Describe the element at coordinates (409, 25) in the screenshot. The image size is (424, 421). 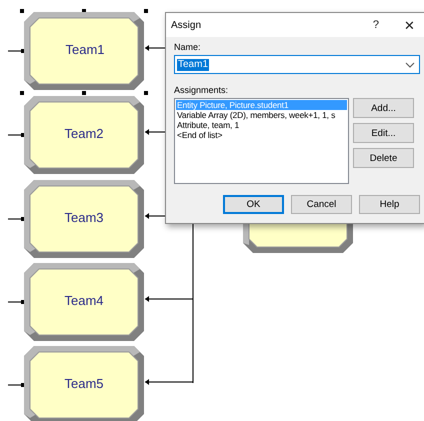
I see `close-button: ✕` at that location.